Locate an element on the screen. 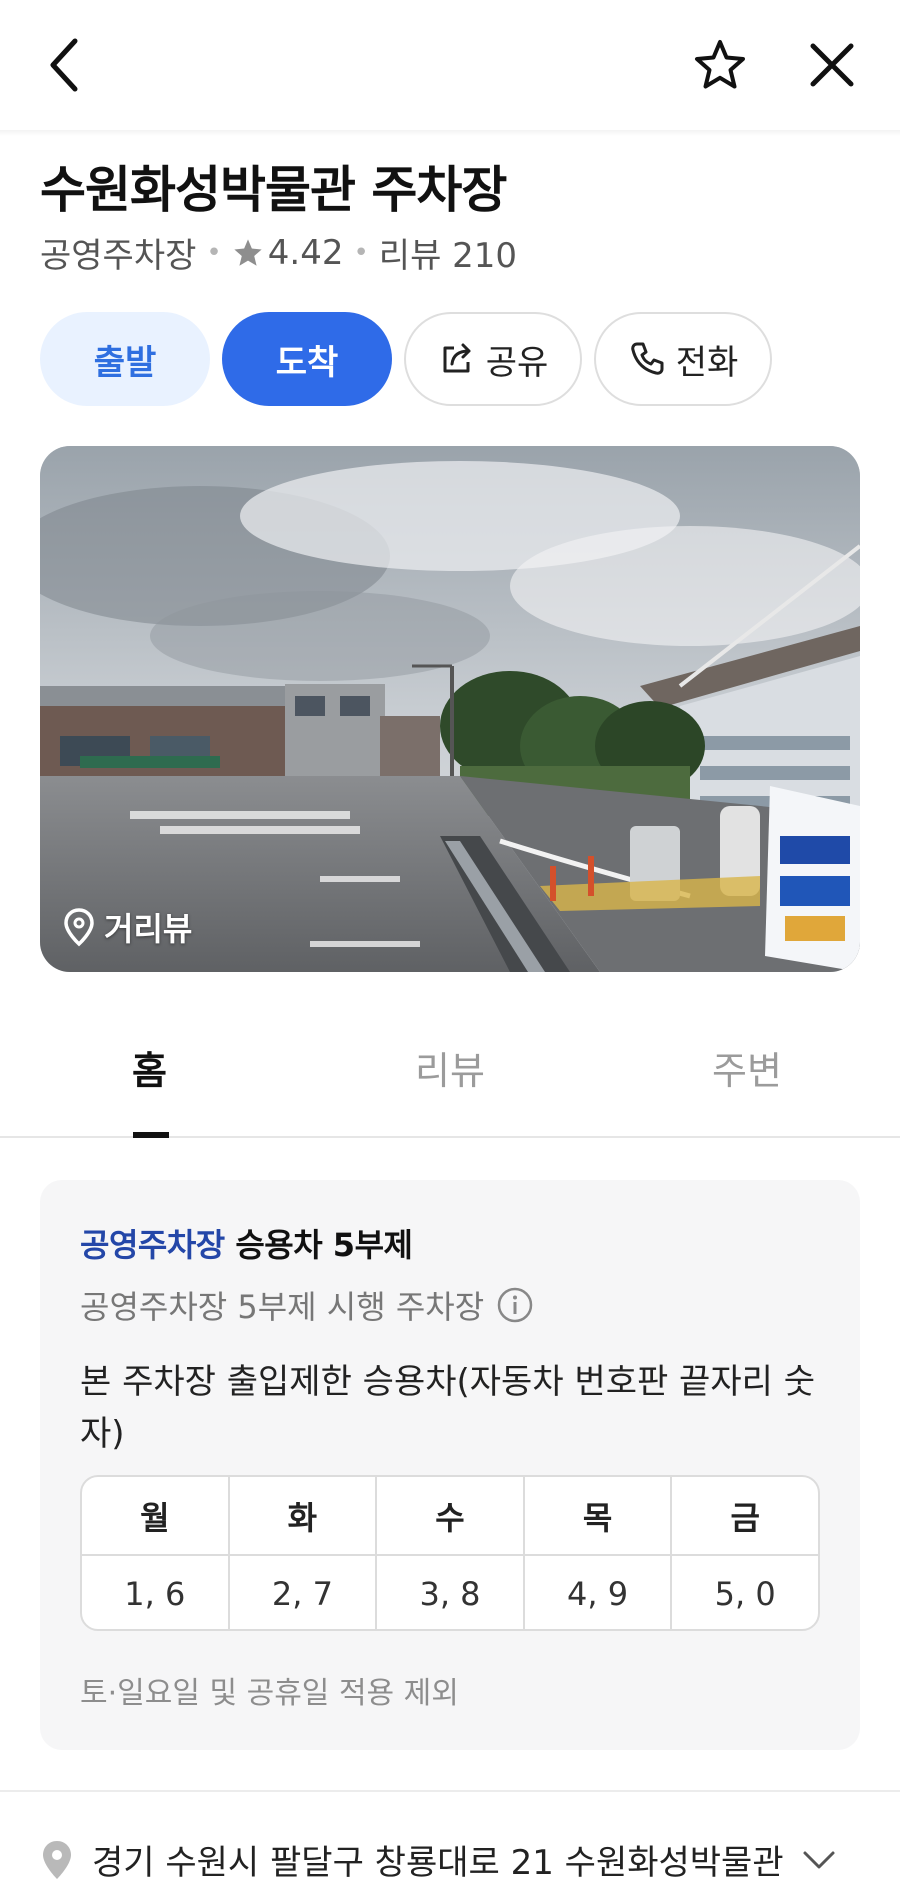 This screenshot has height=1890, width=900. plate-restriction-table: 월 화 수 목 금 1, 6 2, 7 3, 8 4, 9 5, 0 is located at coordinates (450, 1553).